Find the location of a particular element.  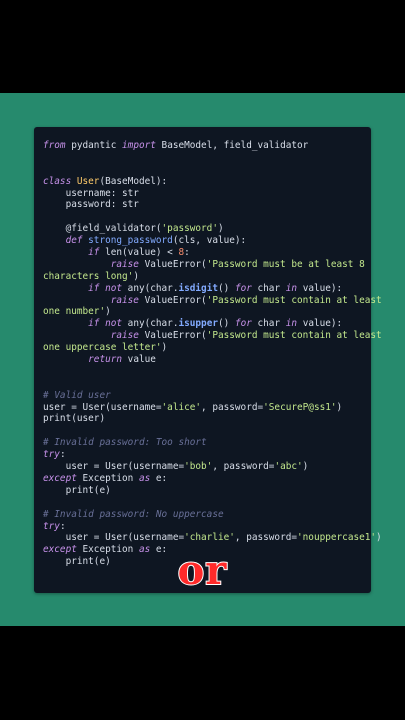

code-token: Exception is located at coordinates (107, 478).